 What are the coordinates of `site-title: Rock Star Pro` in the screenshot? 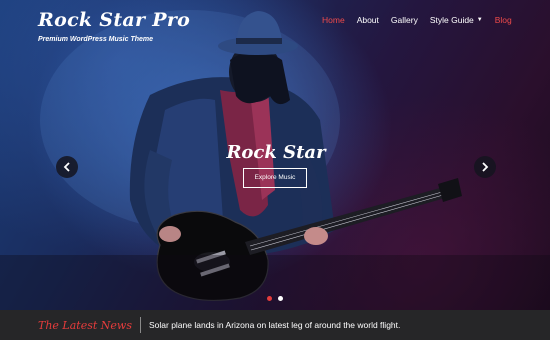 It's located at (114, 20).